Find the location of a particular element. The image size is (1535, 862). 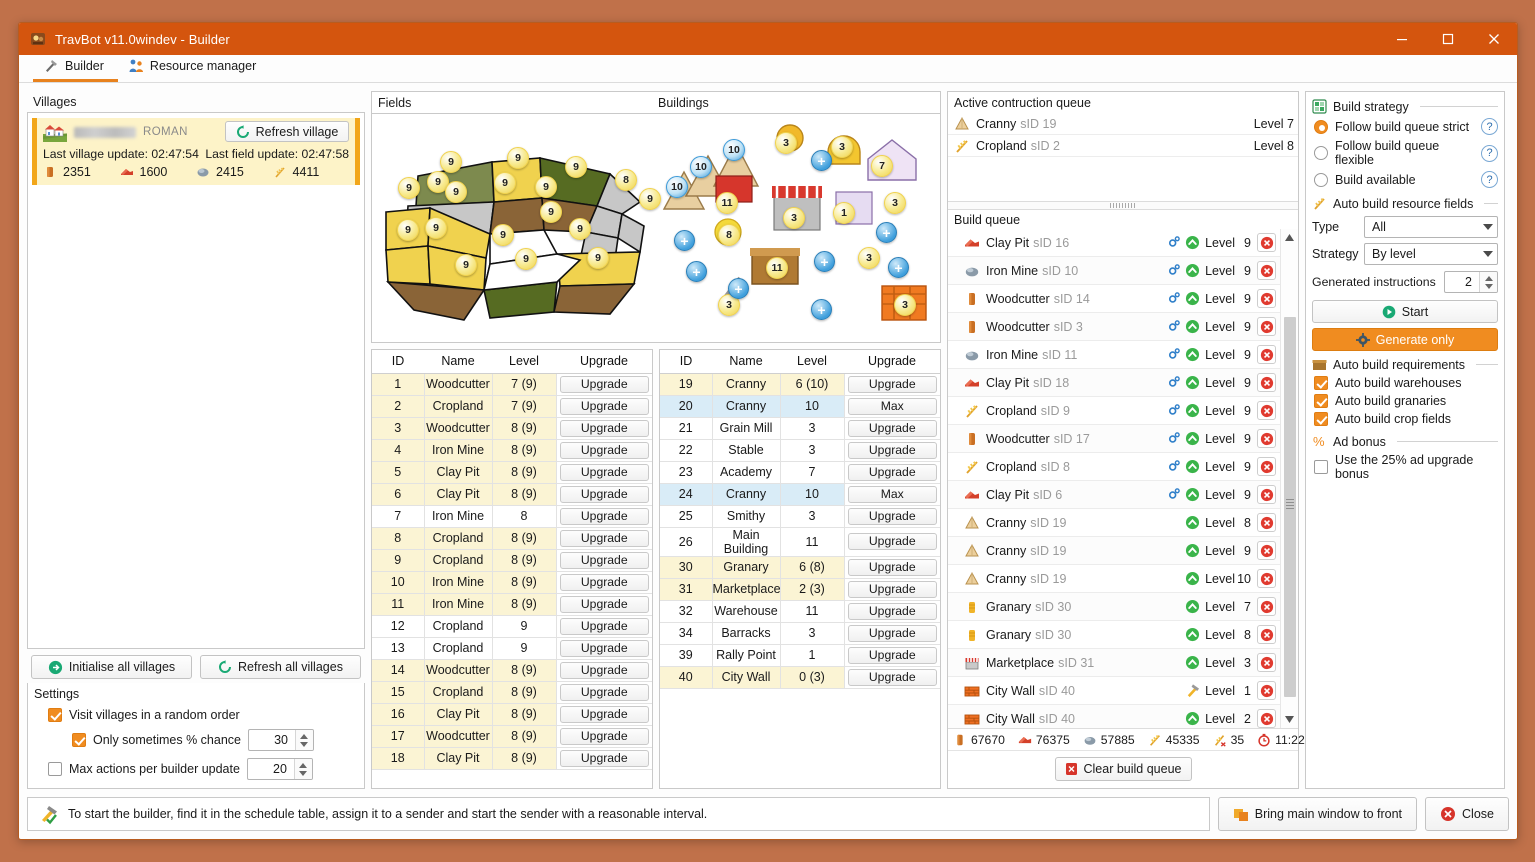

field-row: 12 Cropland 9 Upgrade is located at coordinates (512, 626).